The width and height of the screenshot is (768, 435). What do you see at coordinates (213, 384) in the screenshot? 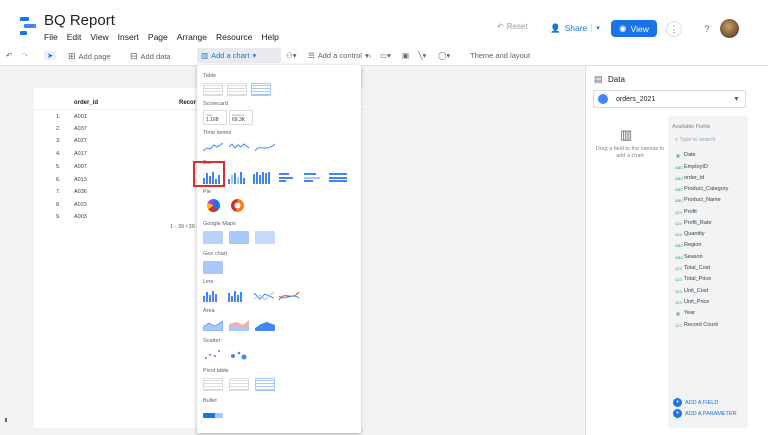
I see `chart-pivot-table-icon` at bounding box center [213, 384].